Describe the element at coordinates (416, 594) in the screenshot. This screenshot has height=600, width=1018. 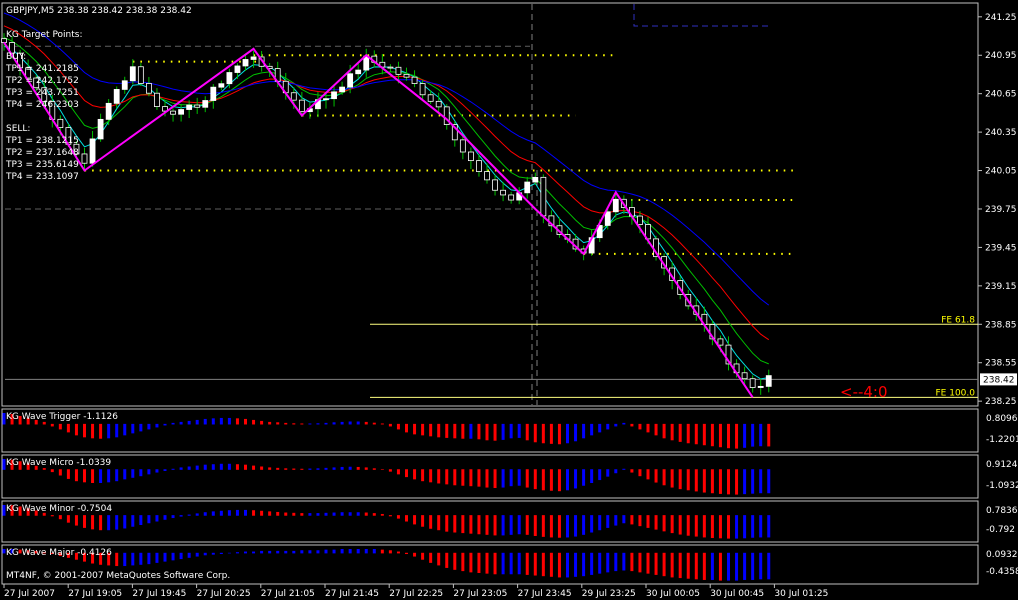
I see `time-tick-label: 27 Jul 22:25` at that location.